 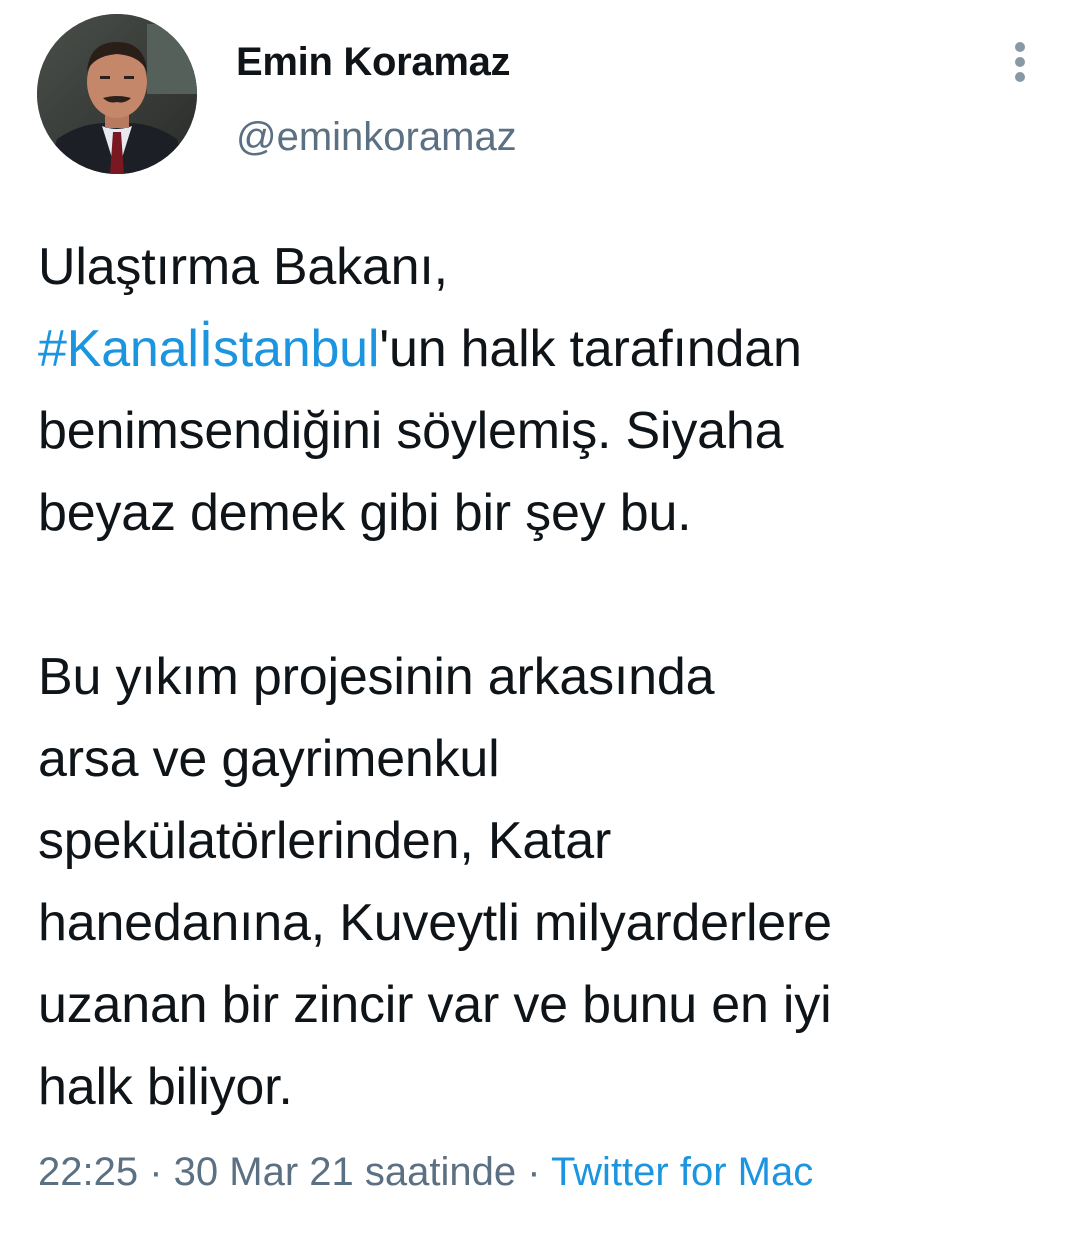 I want to click on tweet-line: halk biliyor., so click(x=165, y=1087).